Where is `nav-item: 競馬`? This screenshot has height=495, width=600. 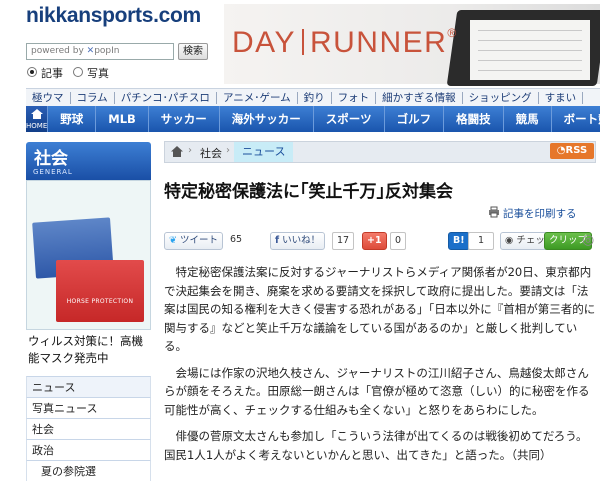 nav-item: 競馬 is located at coordinates (528, 119).